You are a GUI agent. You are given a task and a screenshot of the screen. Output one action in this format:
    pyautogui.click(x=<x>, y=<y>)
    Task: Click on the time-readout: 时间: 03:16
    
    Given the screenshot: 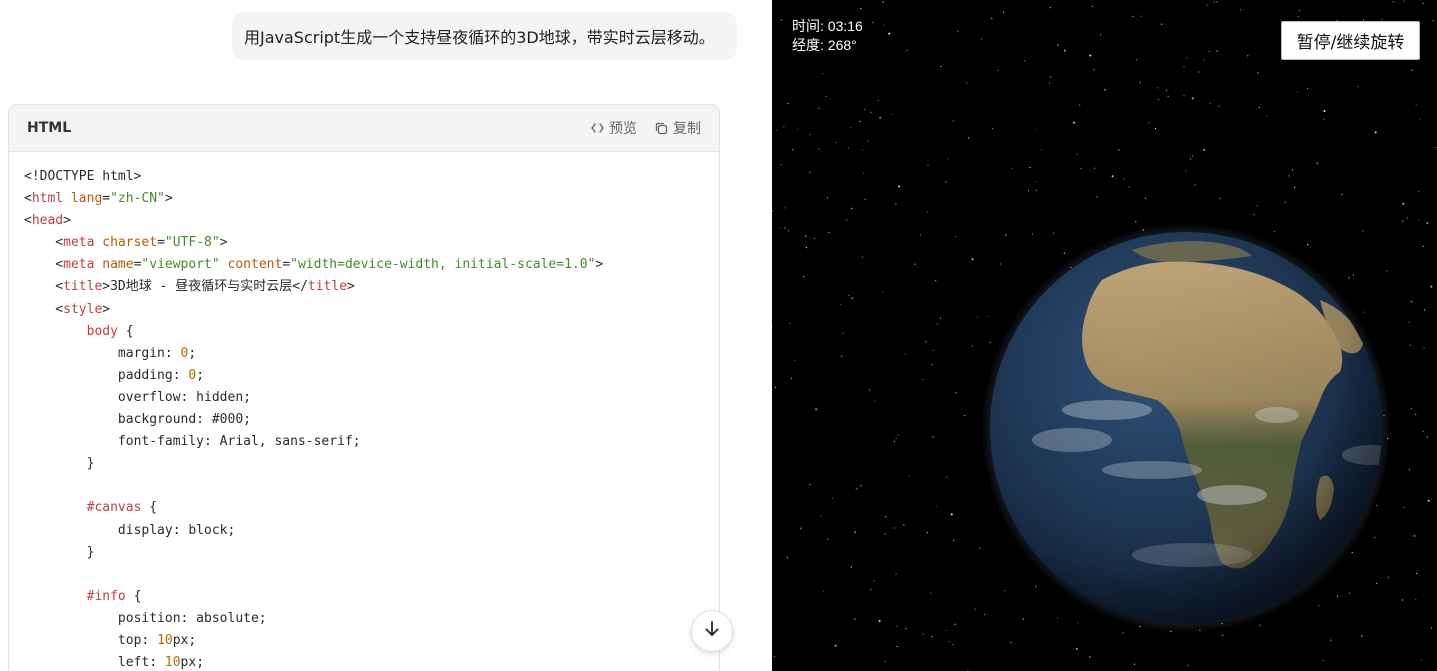 What is the action you would take?
    pyautogui.click(x=827, y=26)
    